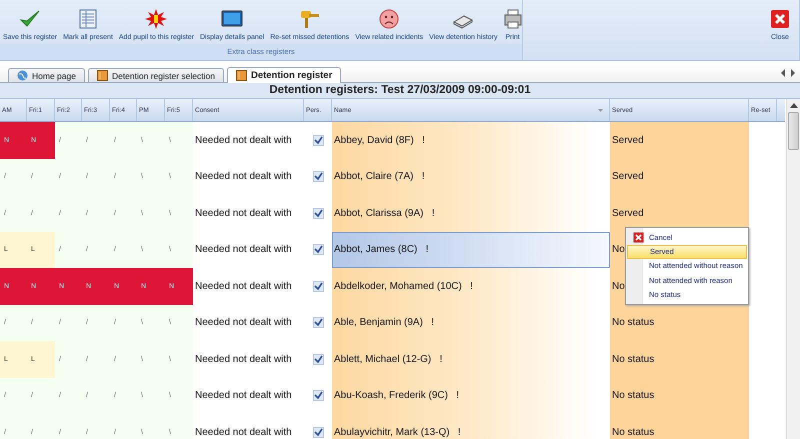 This screenshot has width=800, height=439. Describe the element at coordinates (309, 19) in the screenshot. I see `gavel-icon` at that location.